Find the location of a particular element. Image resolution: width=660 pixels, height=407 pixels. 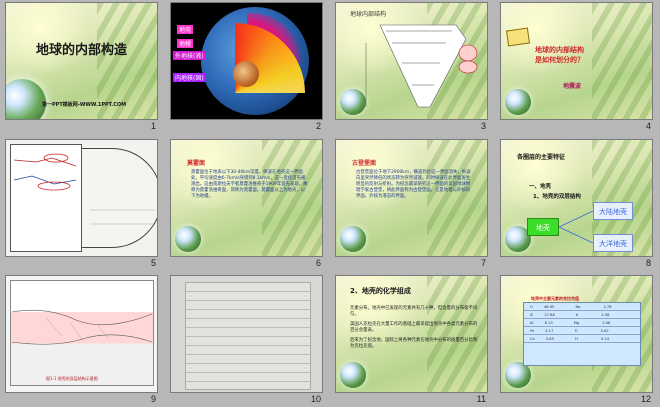

scanned-table-image is located at coordinates (248, 336).